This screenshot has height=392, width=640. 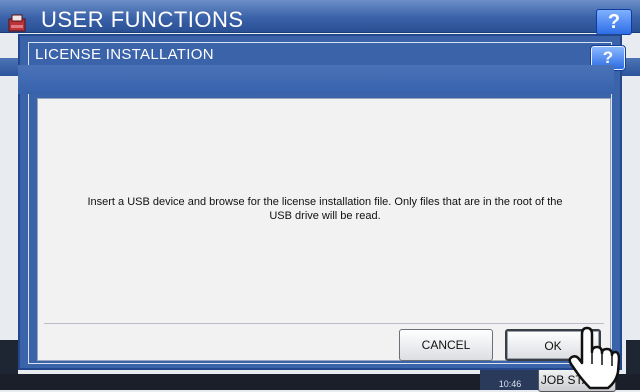 What do you see at coordinates (124, 54) in the screenshot?
I see `dialog-title: LICENSE INSTALLATION` at bounding box center [124, 54].